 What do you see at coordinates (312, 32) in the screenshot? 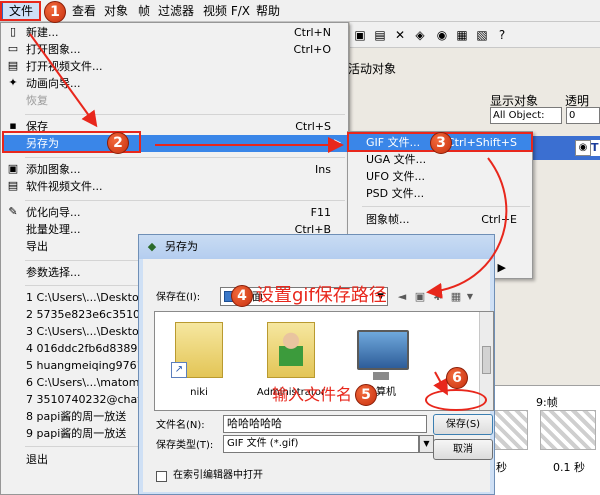
I see `menu-item-shortcut: Ctrl+N` at bounding box center [312, 32].